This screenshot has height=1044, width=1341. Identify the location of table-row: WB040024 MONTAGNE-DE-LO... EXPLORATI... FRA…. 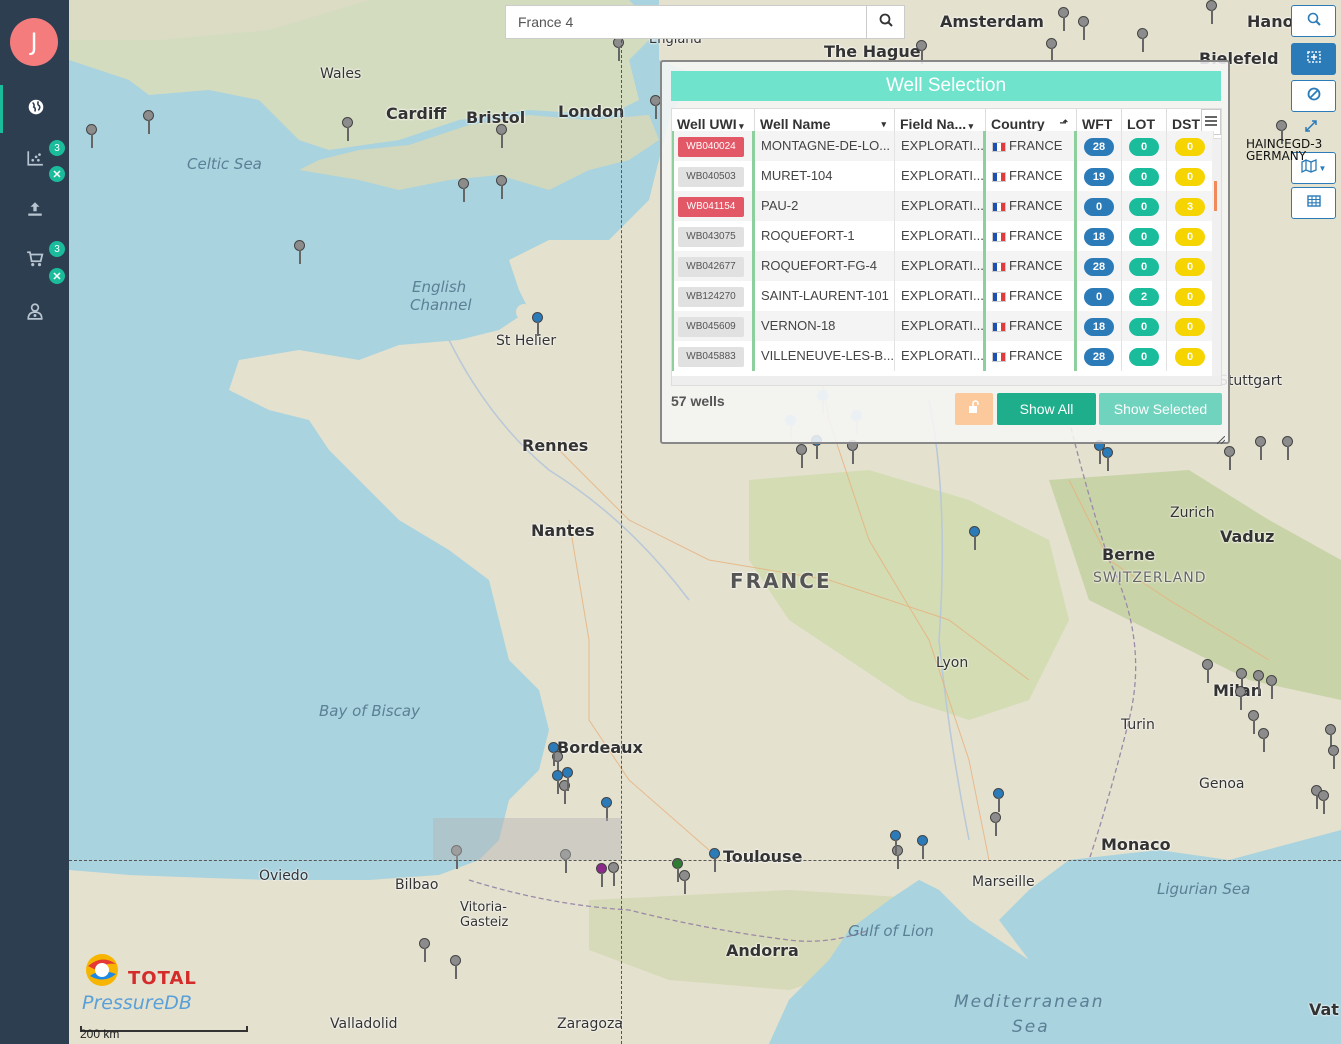
(943, 146).